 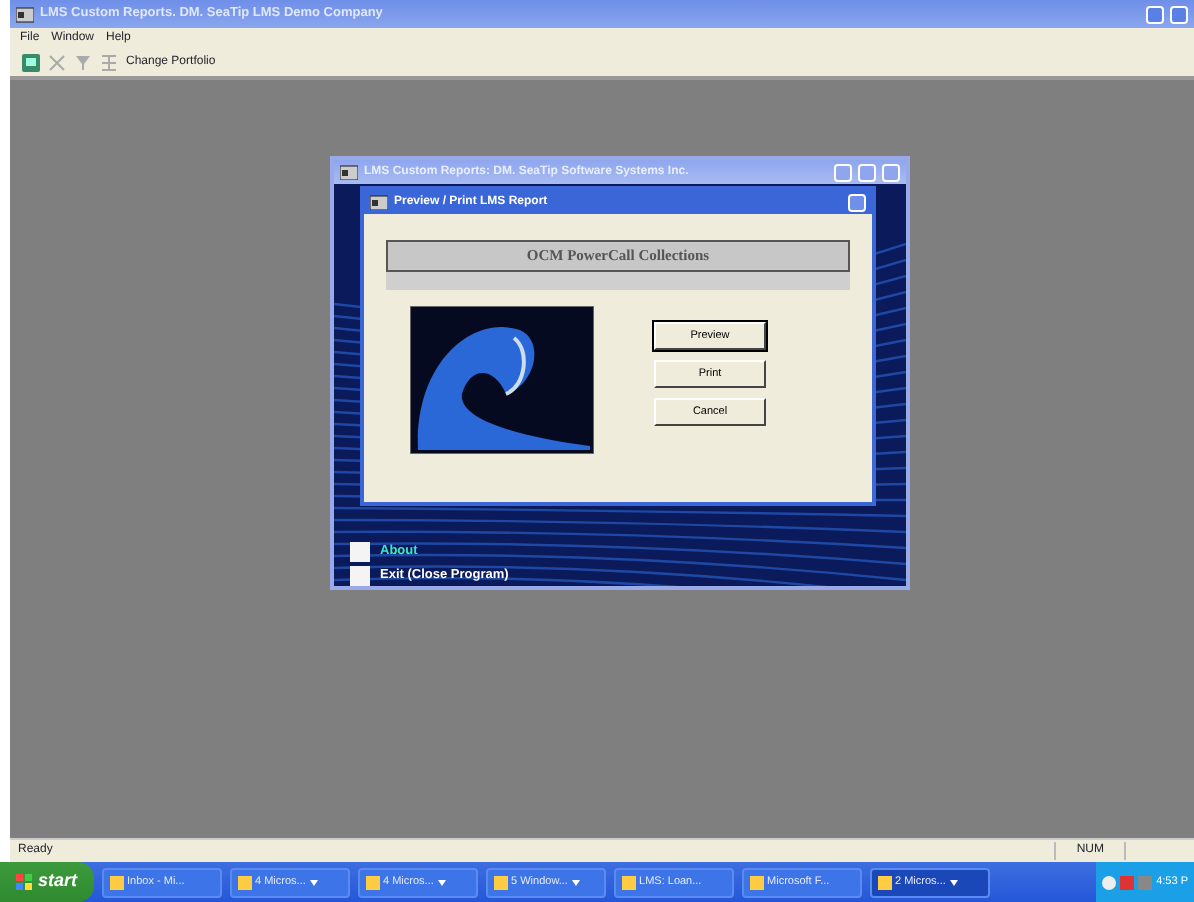 I want to click on grid-icon, so click(x=109, y=63).